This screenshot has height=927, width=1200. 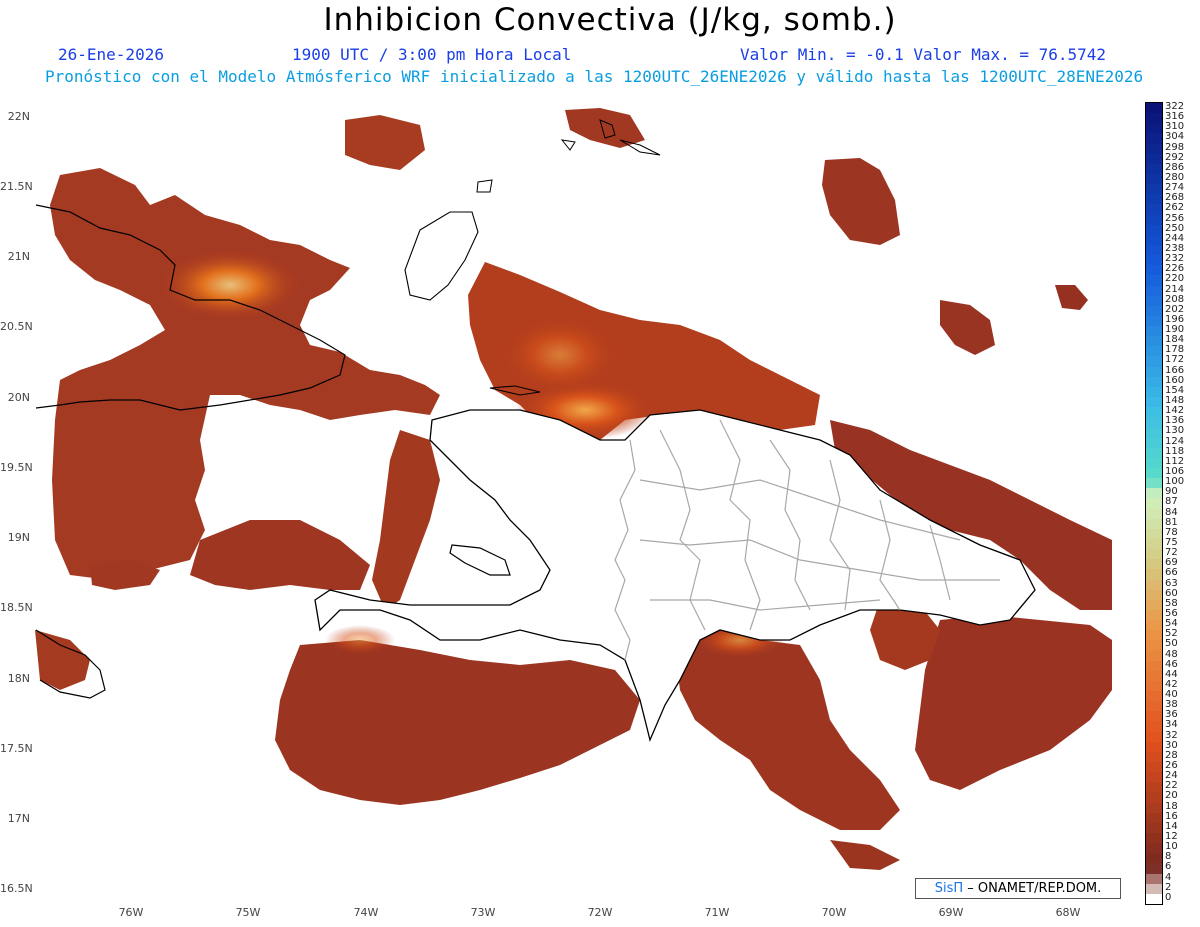 What do you see at coordinates (1171, 573) in the screenshot?
I see `colorbar-label: 66` at bounding box center [1171, 573].